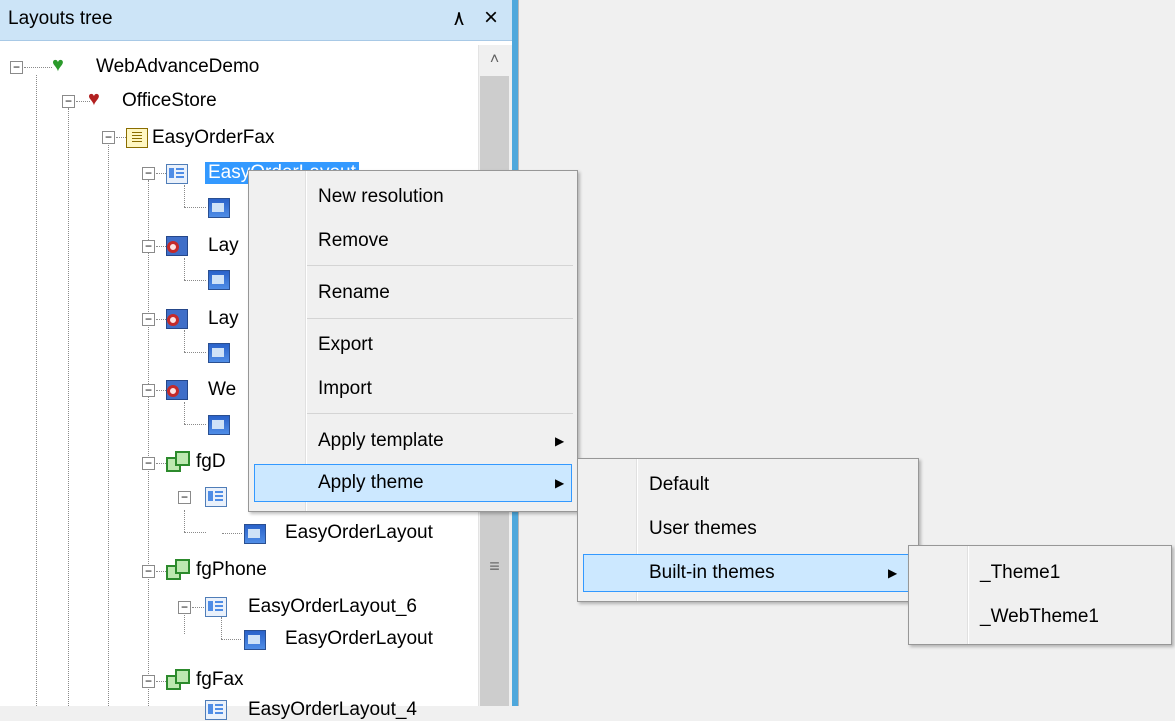 The height and width of the screenshot is (721, 1175). What do you see at coordinates (1040, 595) in the screenshot?
I see `builtin-themes-submenu: _Theme1 _WebTheme1` at bounding box center [1040, 595].